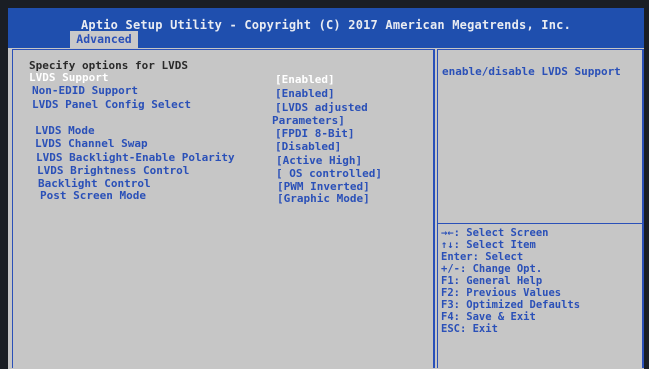 Image resolution: width=649 pixels, height=369 pixels. What do you see at coordinates (329, 173) in the screenshot?
I see `setting-value-brightness-control: [ OS controlled]` at bounding box center [329, 173].